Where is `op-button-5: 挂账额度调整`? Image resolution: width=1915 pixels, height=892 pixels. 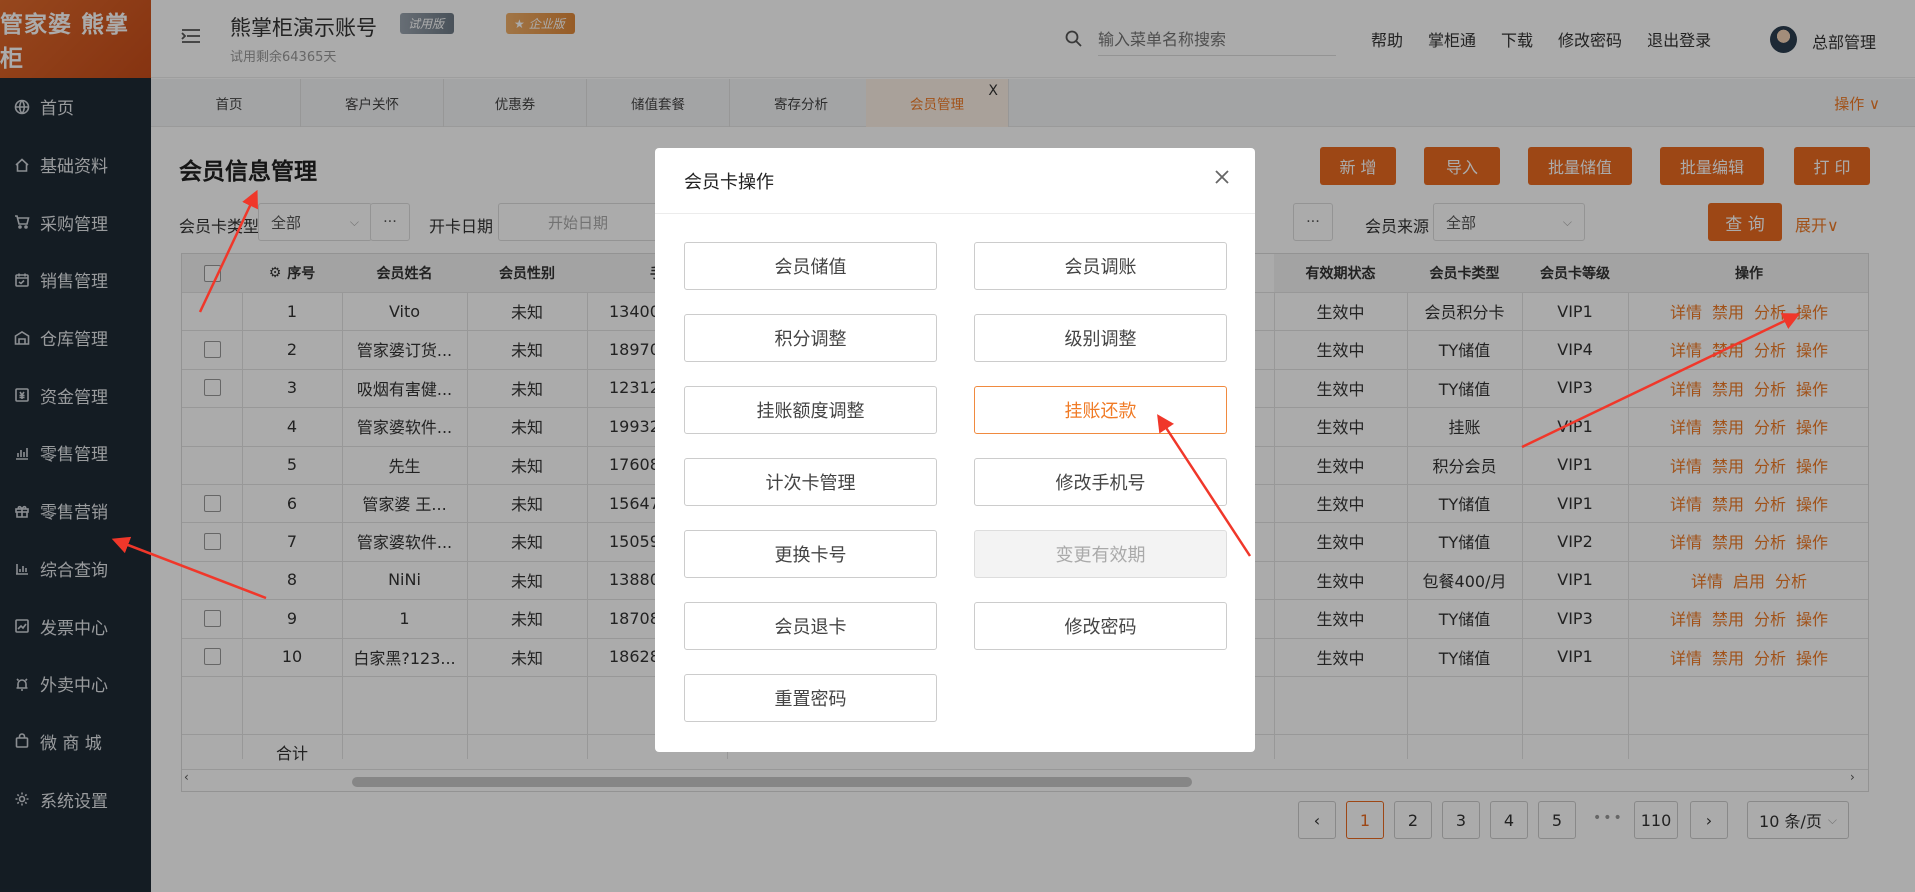 op-button-5: 挂账额度调整 is located at coordinates (810, 410).